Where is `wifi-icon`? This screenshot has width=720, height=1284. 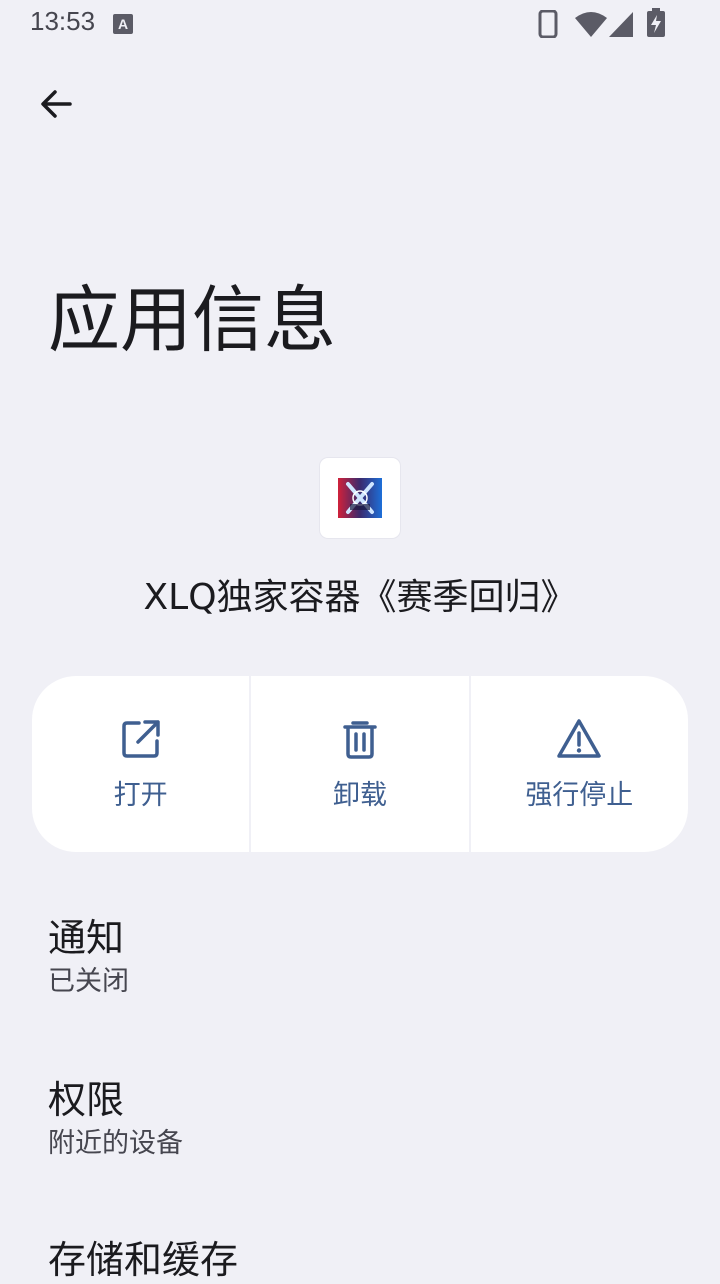
wifi-icon is located at coordinates (591, 24).